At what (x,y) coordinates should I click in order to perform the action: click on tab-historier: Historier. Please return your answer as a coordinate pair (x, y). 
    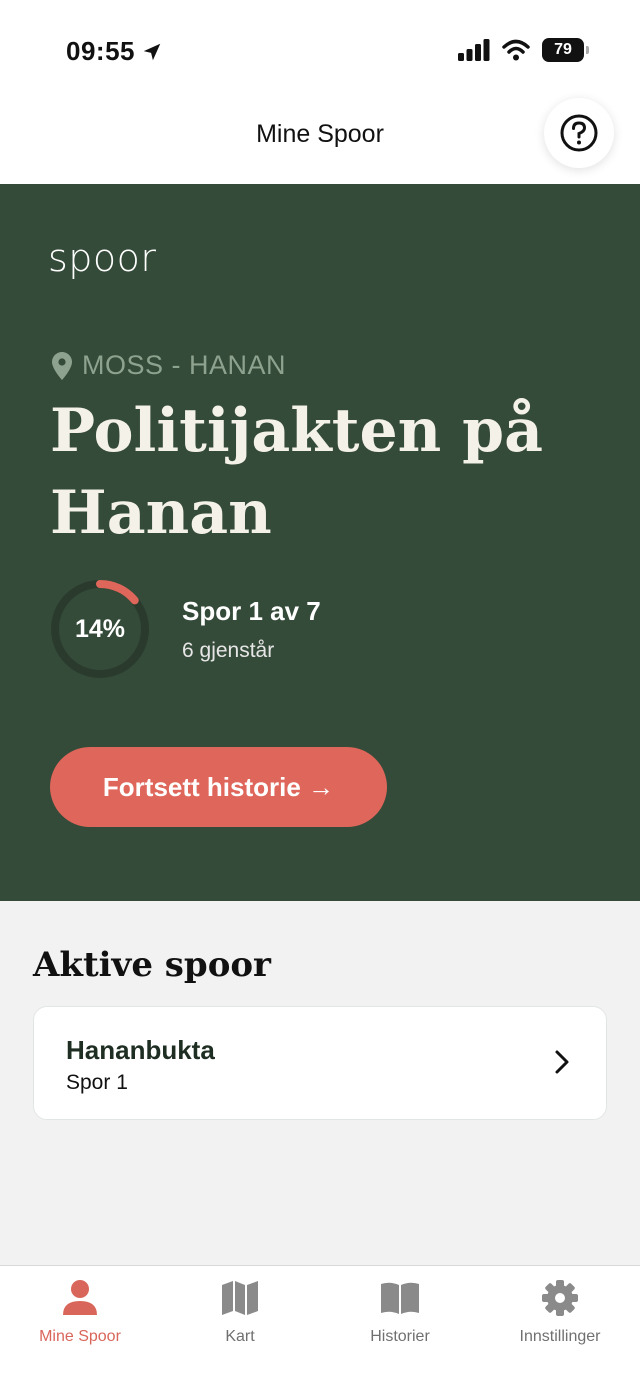
    Looking at the image, I should click on (400, 1328).